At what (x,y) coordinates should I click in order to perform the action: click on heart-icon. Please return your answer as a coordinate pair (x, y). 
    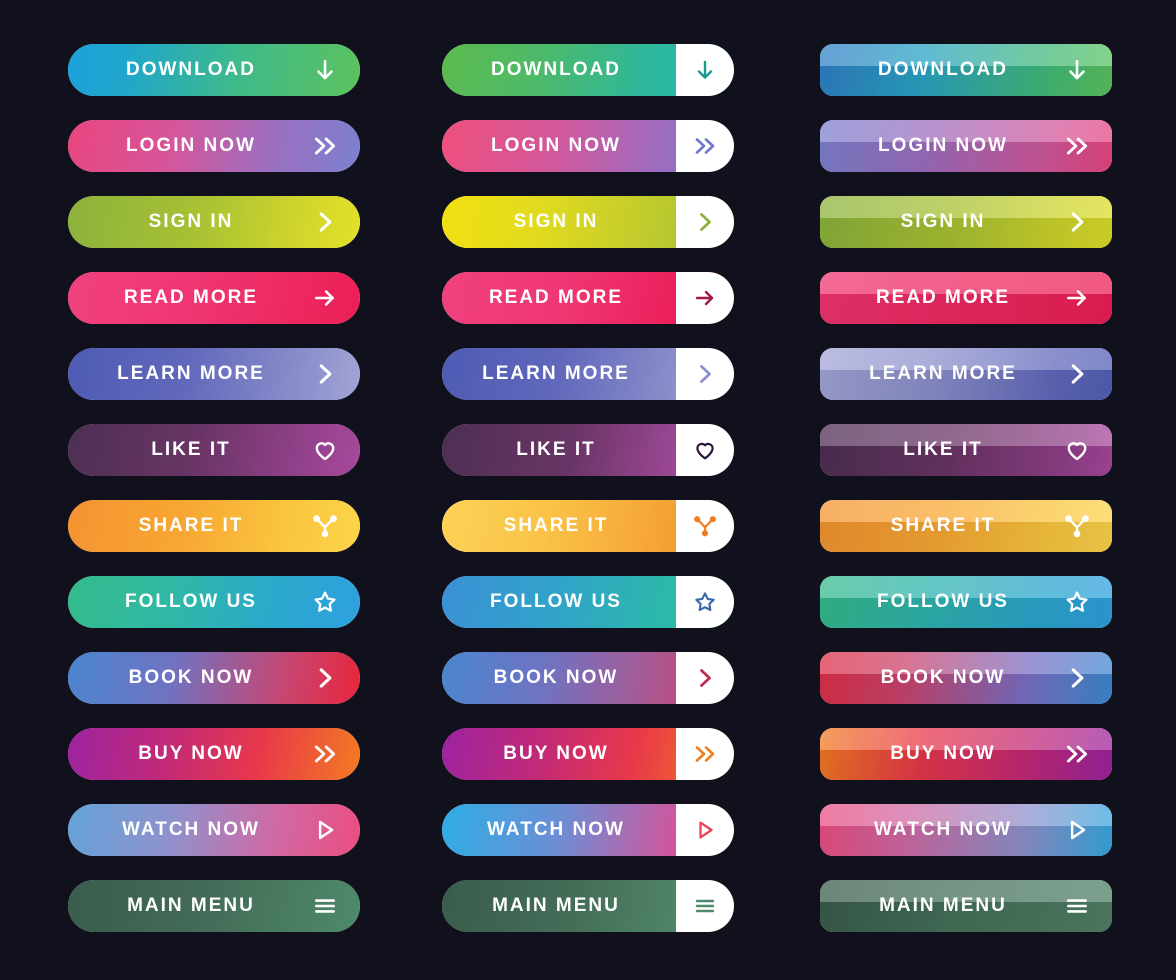
    Looking at the image, I should click on (705, 451).